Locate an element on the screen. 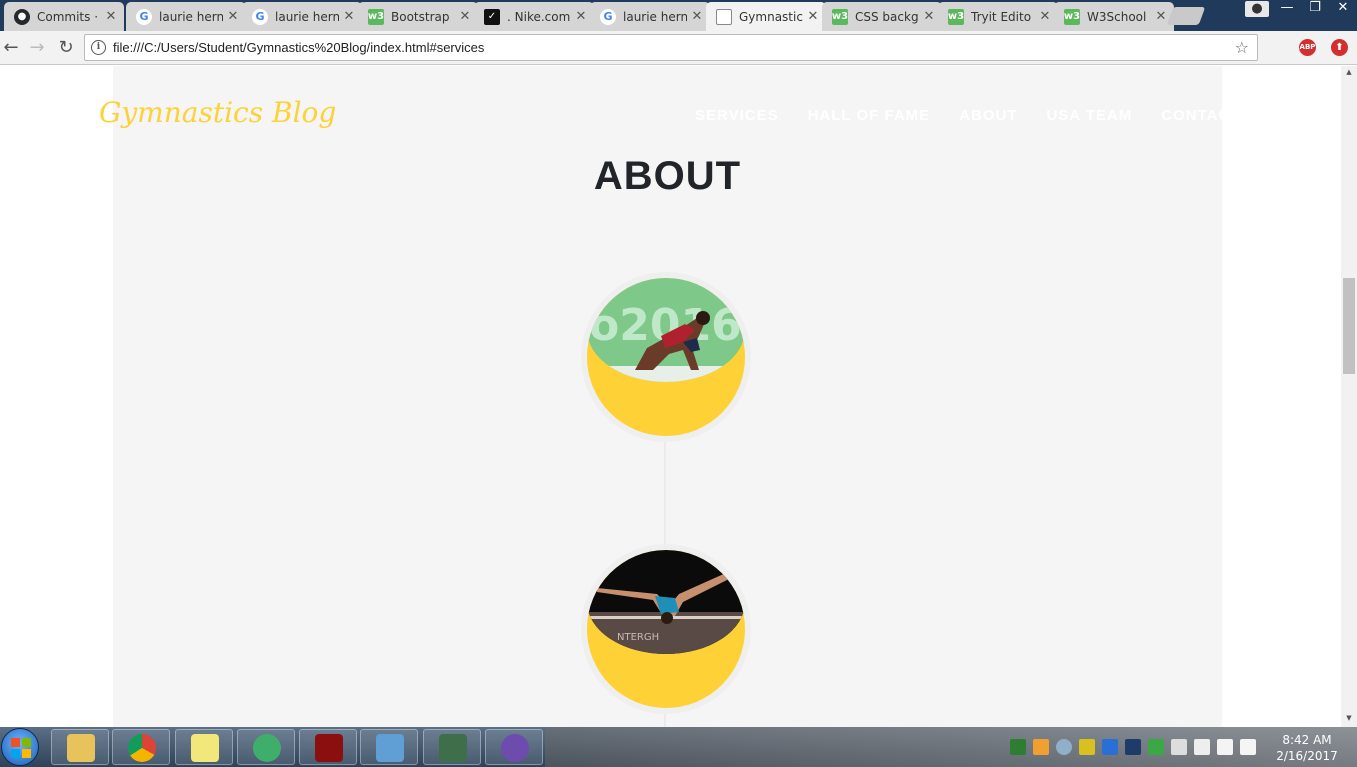 Image resolution: width=1357 pixels, height=767 pixels. nav-item-hall-of-fame: HALL OF FAME is located at coordinates (869, 115).